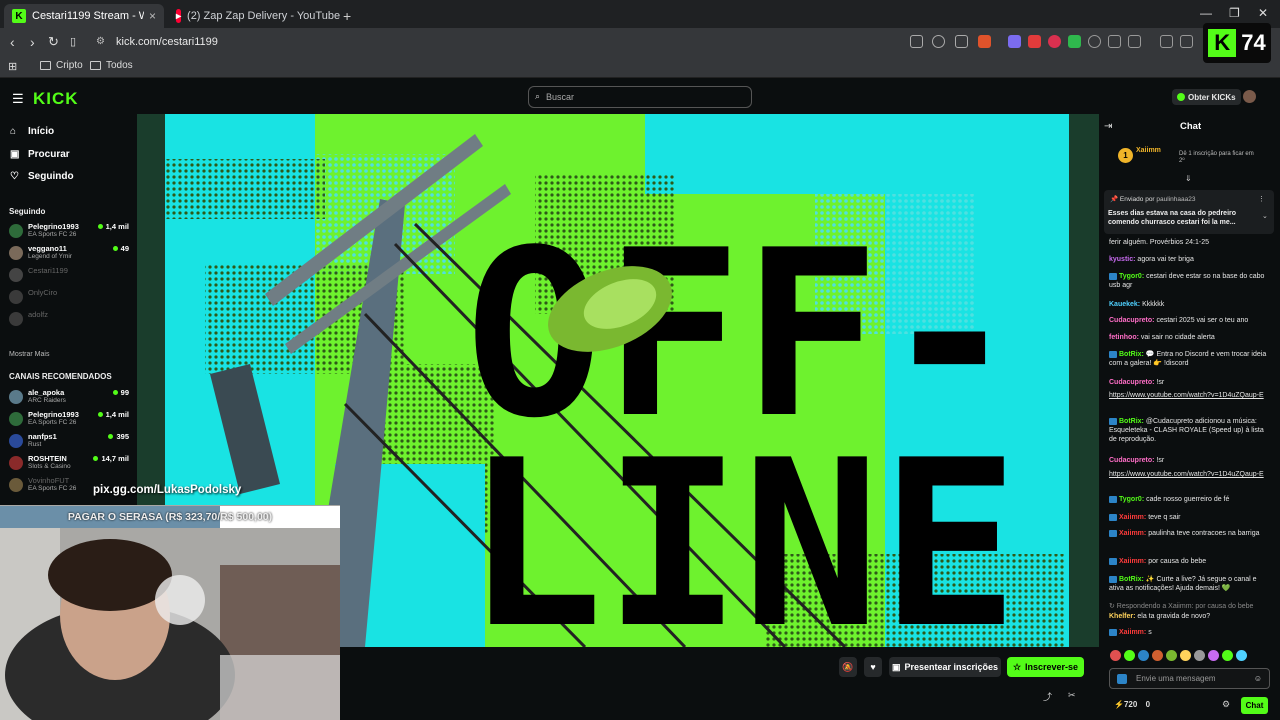 This screenshot has width=1280, height=720. I want to click on maximize-icon: ❐, so click(1234, 13).